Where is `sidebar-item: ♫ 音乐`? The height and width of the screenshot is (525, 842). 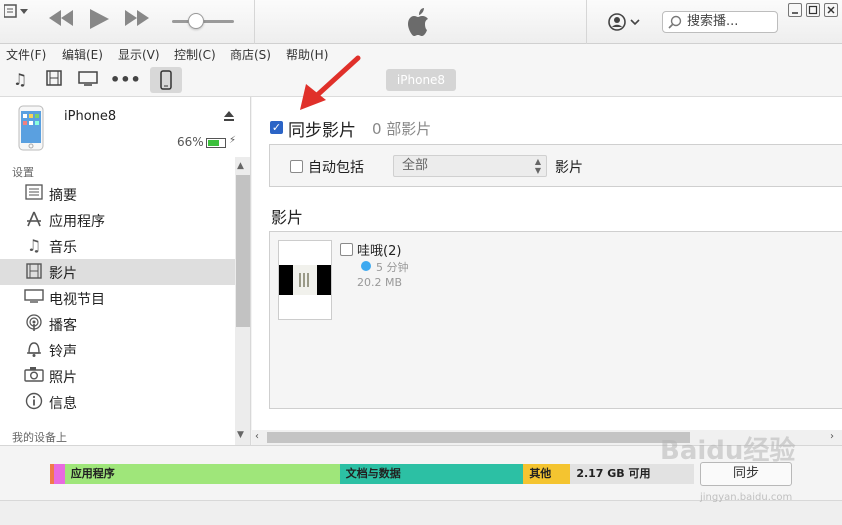 sidebar-item: ♫ 音乐 is located at coordinates (117, 246).